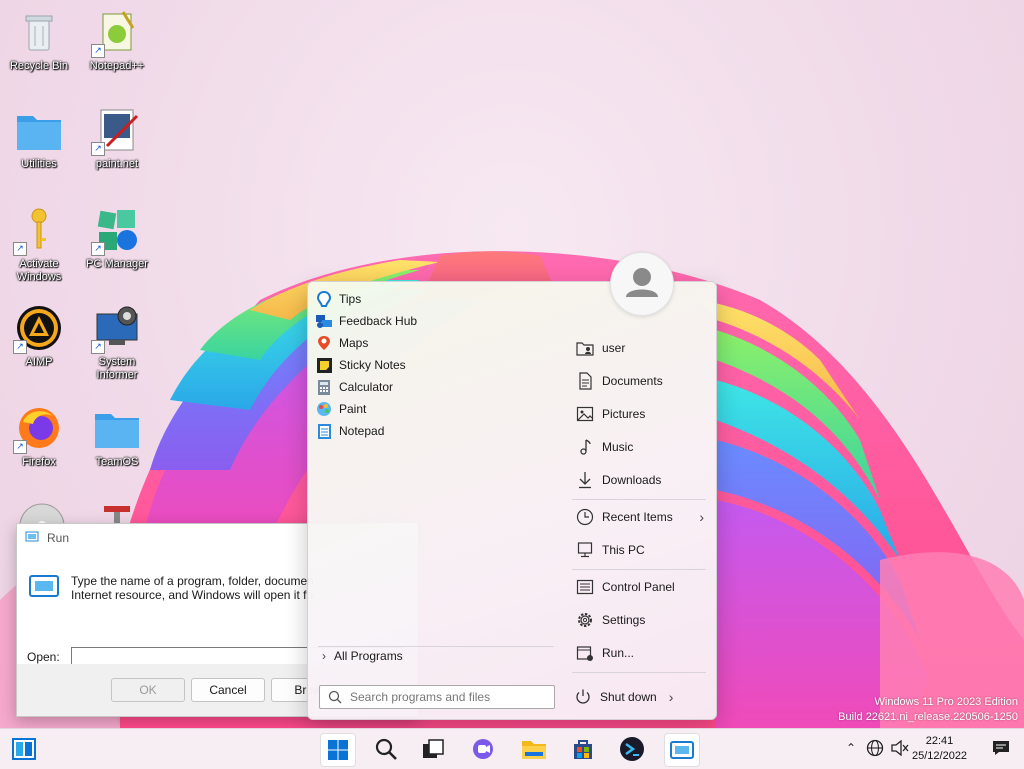  I want to click on volume-muted-icon, so click(900, 749).